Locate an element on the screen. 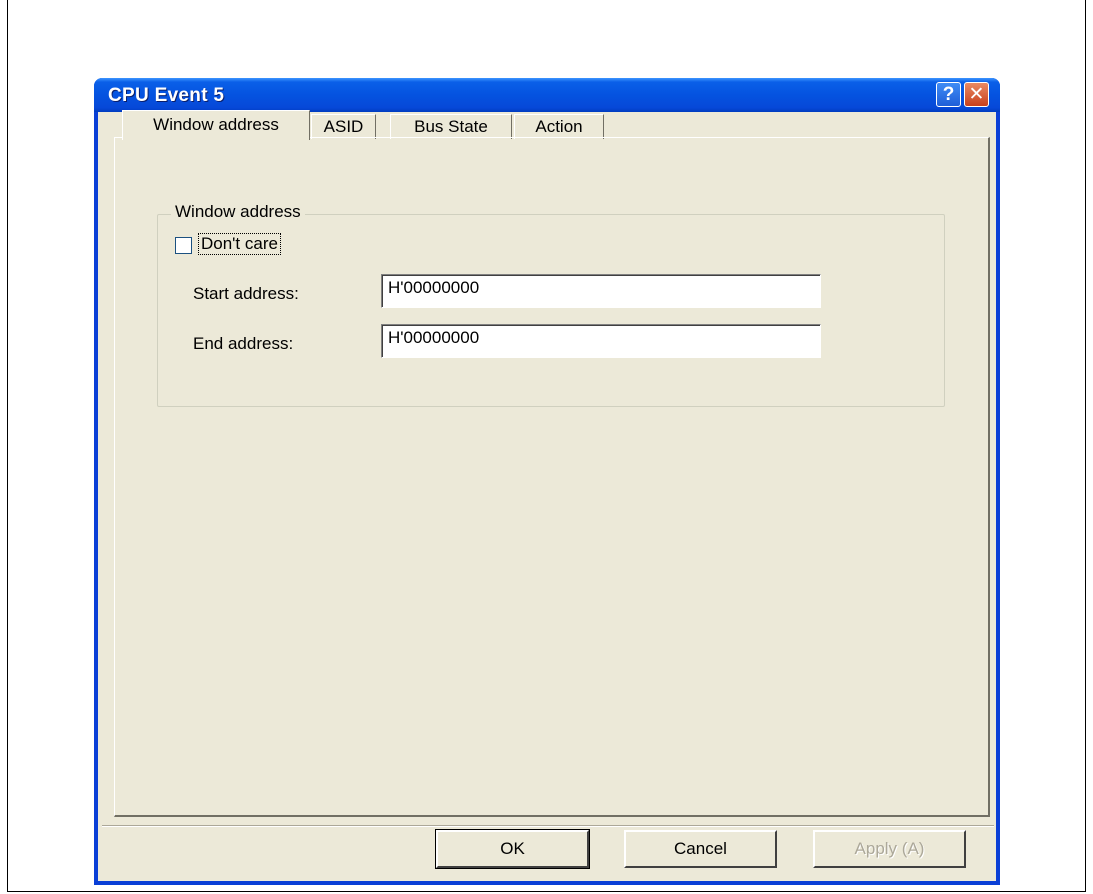  start-address-label: Start address: is located at coordinates (246, 293).